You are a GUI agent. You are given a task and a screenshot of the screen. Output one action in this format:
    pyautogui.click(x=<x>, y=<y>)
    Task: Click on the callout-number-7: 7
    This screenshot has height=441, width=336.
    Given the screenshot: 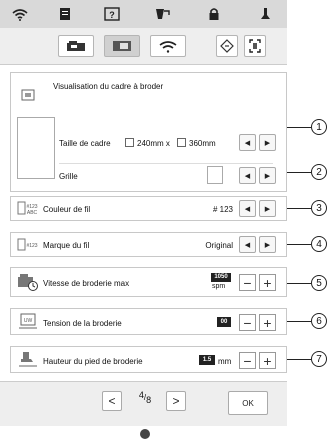 What is the action you would take?
    pyautogui.click(x=319, y=359)
    